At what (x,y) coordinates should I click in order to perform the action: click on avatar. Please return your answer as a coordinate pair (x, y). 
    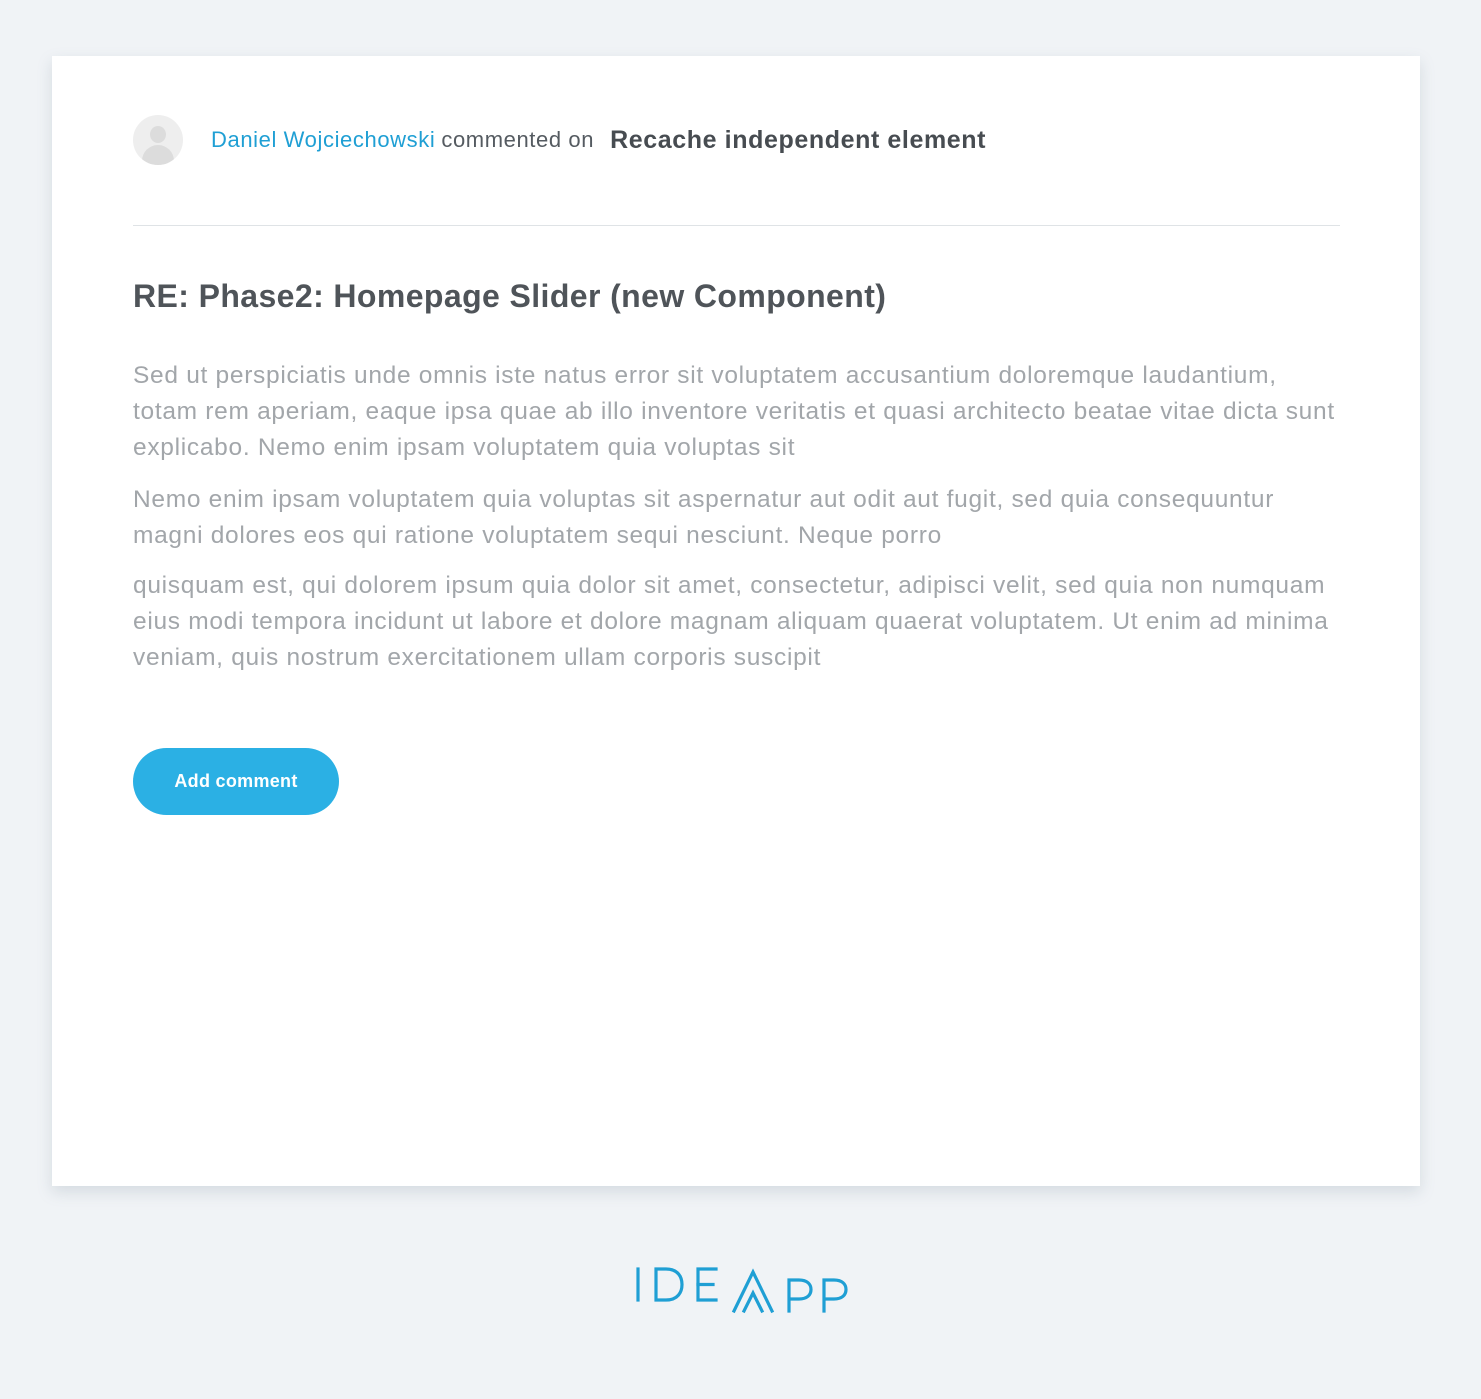
    Looking at the image, I should click on (158, 140).